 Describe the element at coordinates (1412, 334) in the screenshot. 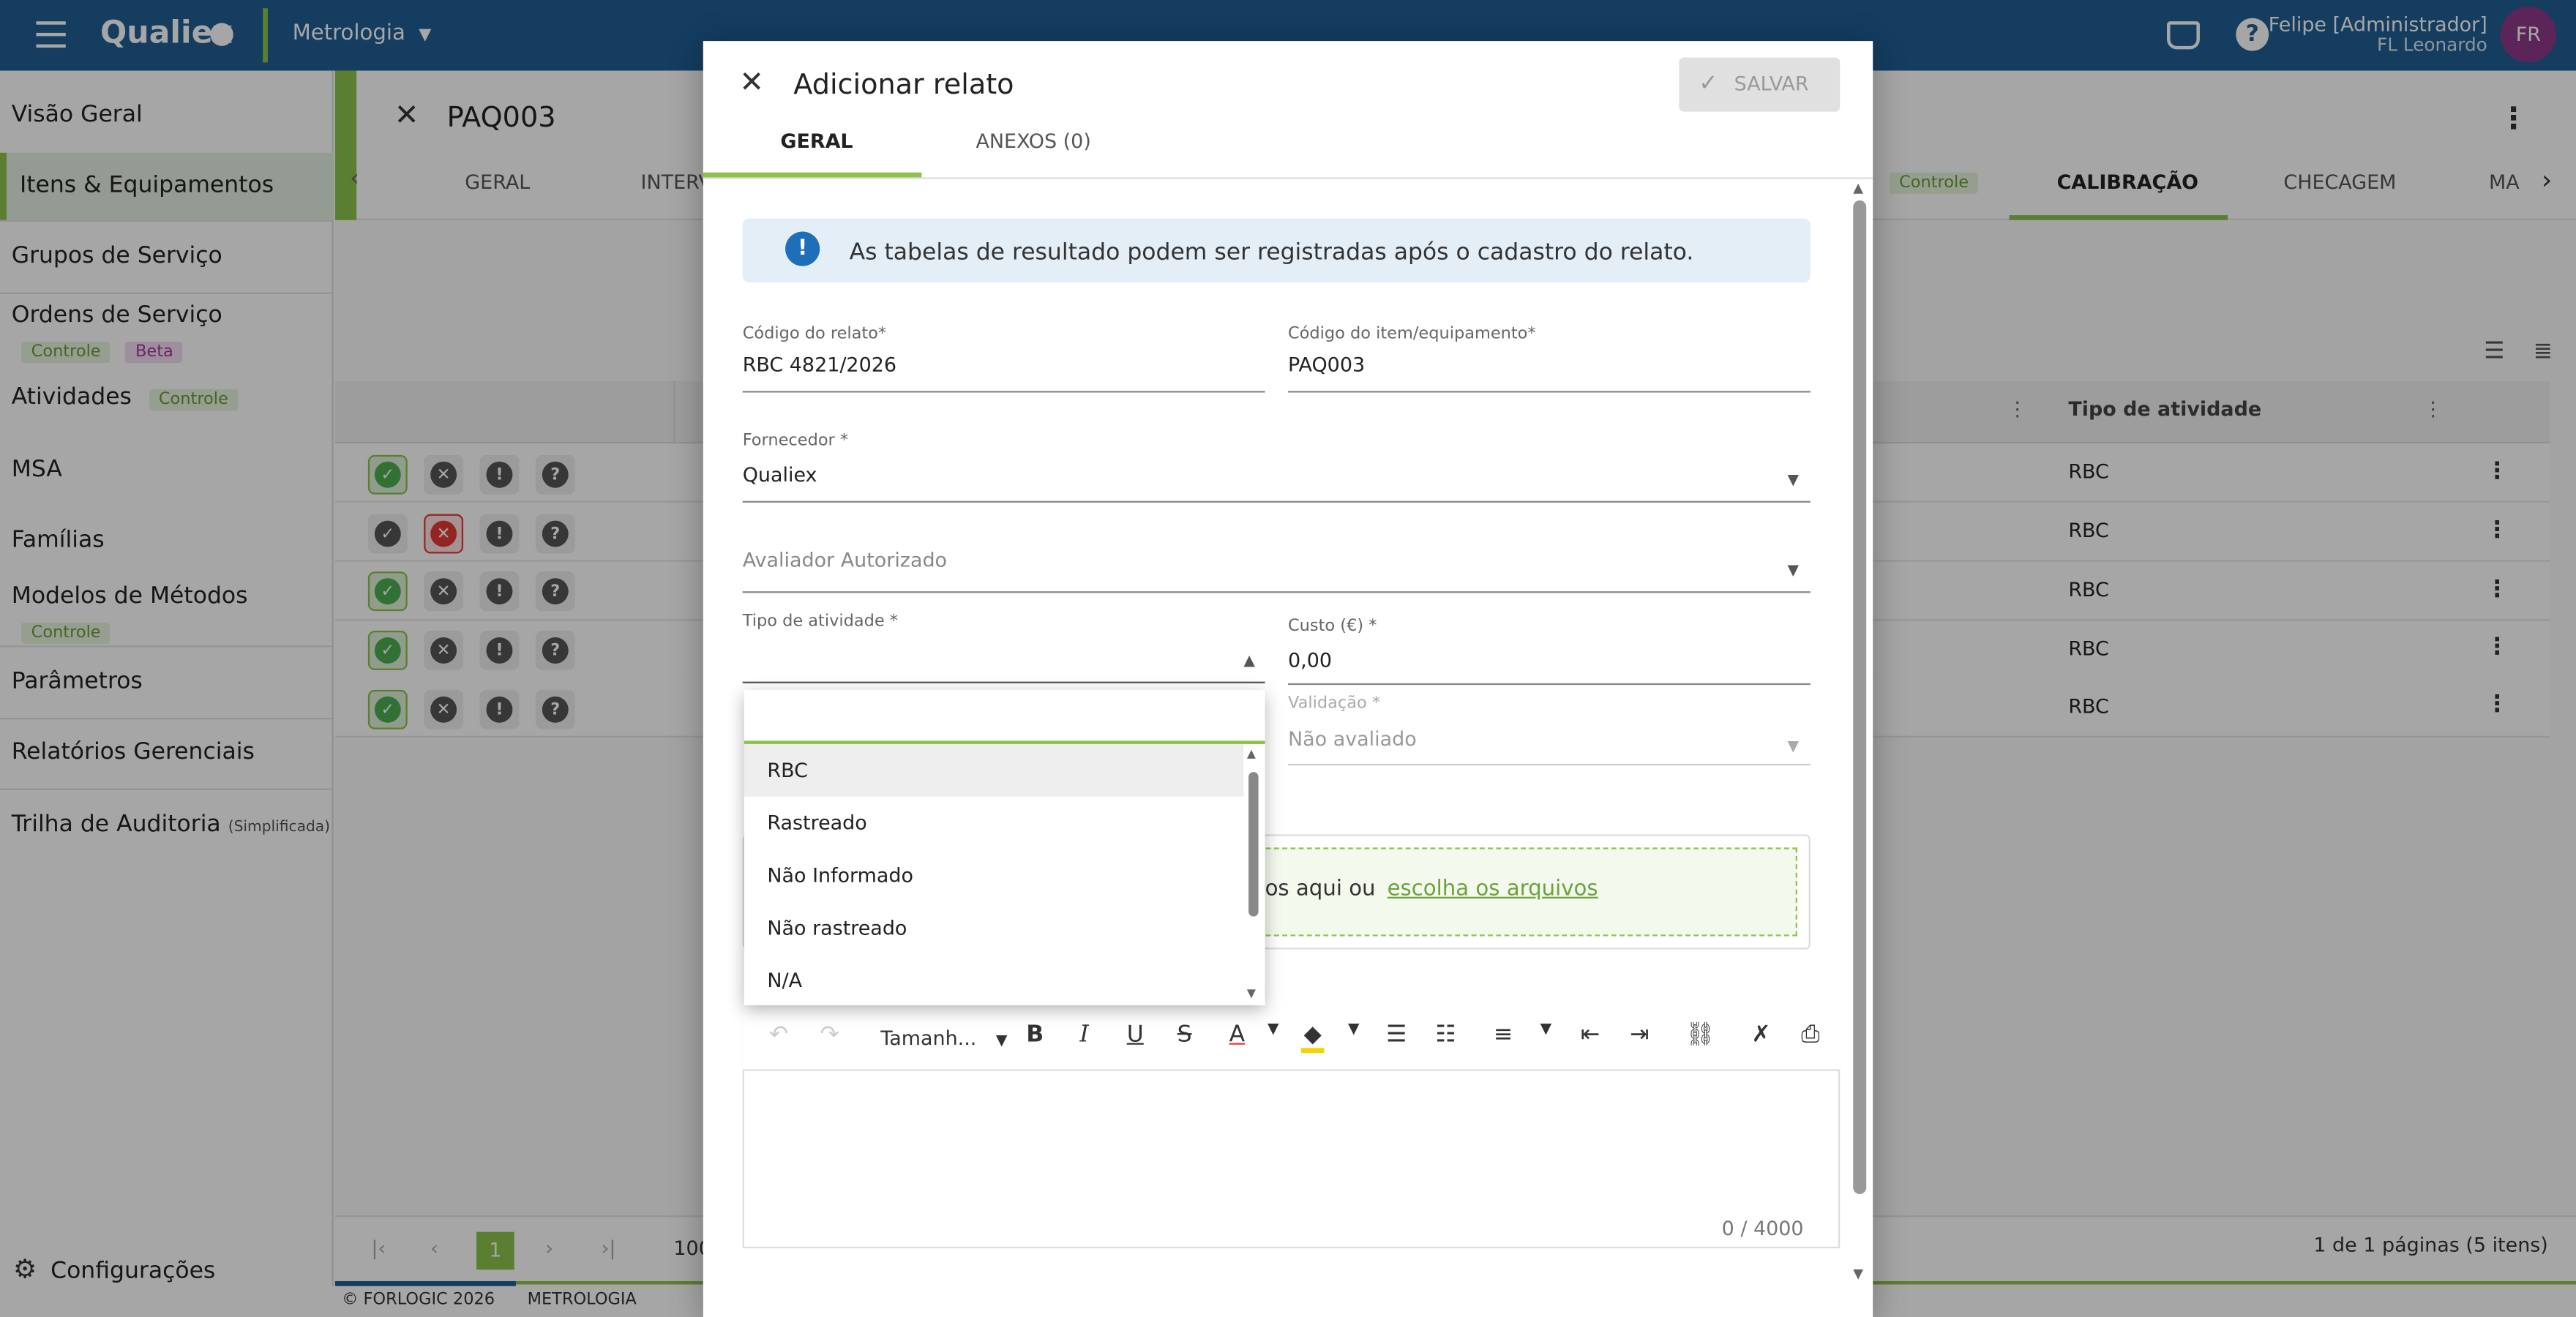

I see `item-code-label: Código do item/equipamento*` at that location.